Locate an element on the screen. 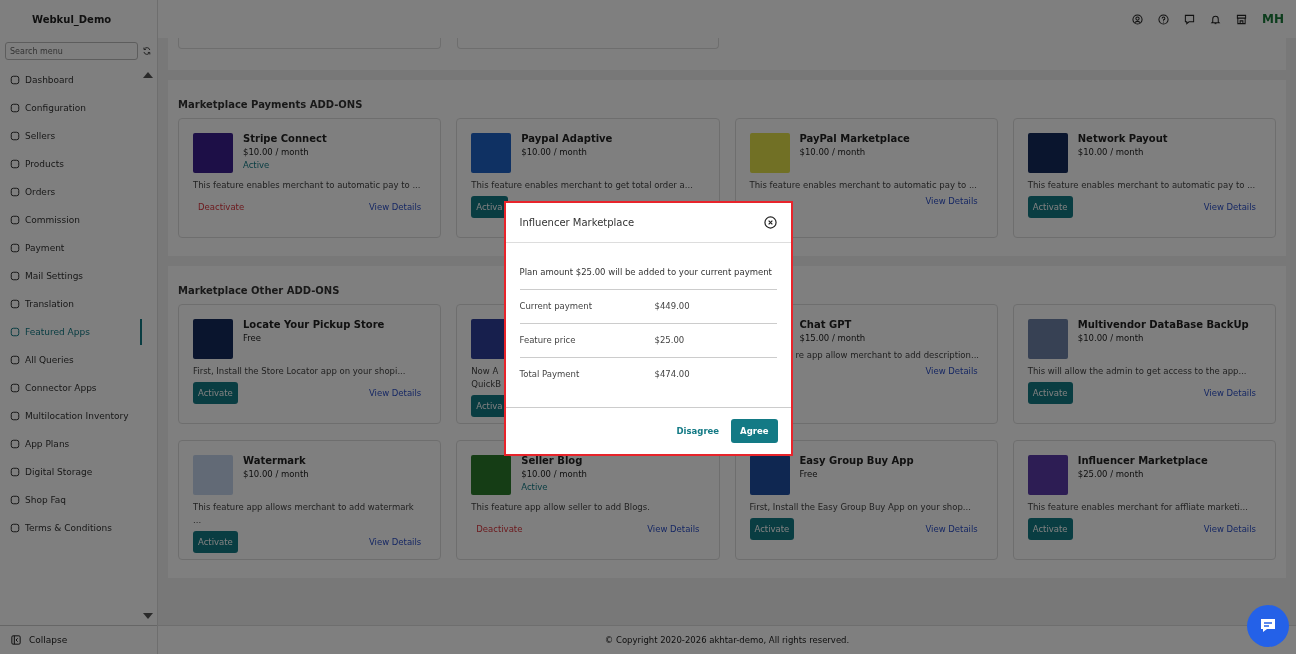  app-name: Easy Group Buy App is located at coordinates (856, 460).